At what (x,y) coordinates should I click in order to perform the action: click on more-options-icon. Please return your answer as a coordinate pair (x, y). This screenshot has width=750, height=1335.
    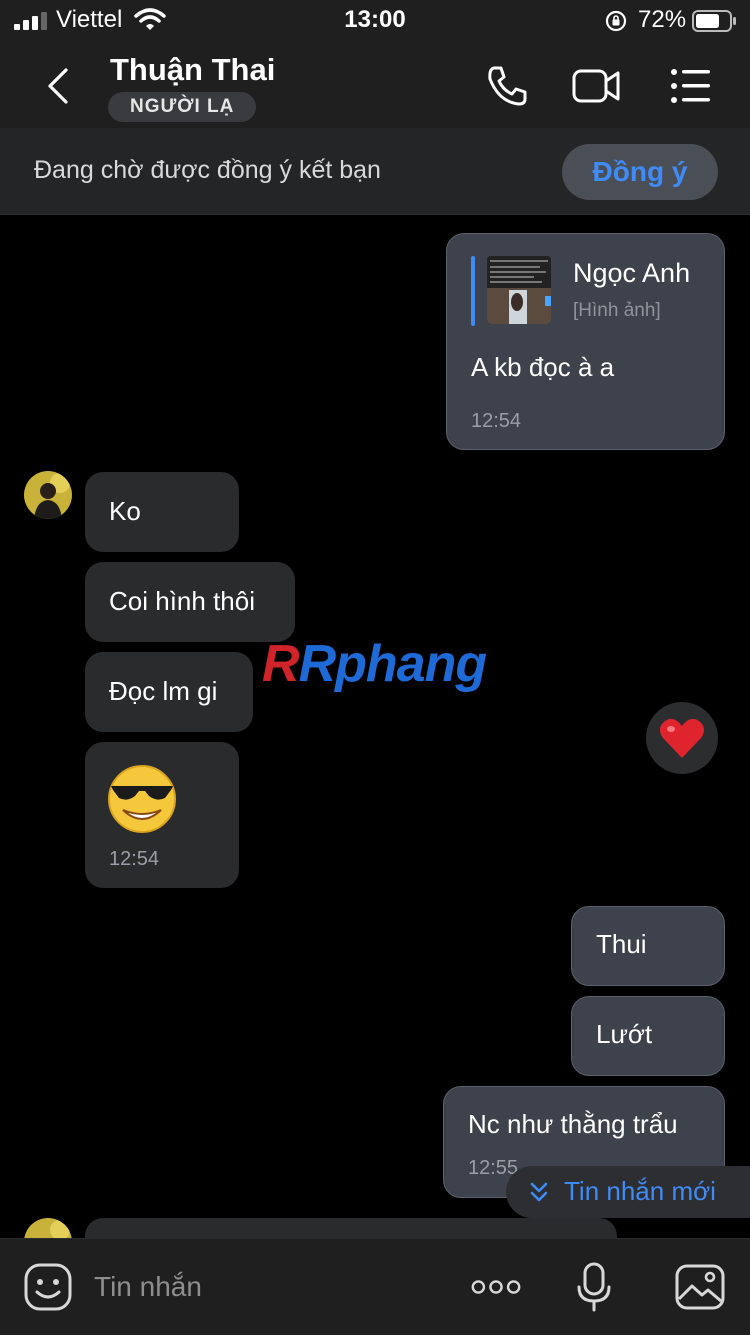
    Looking at the image, I should click on (496, 1287).